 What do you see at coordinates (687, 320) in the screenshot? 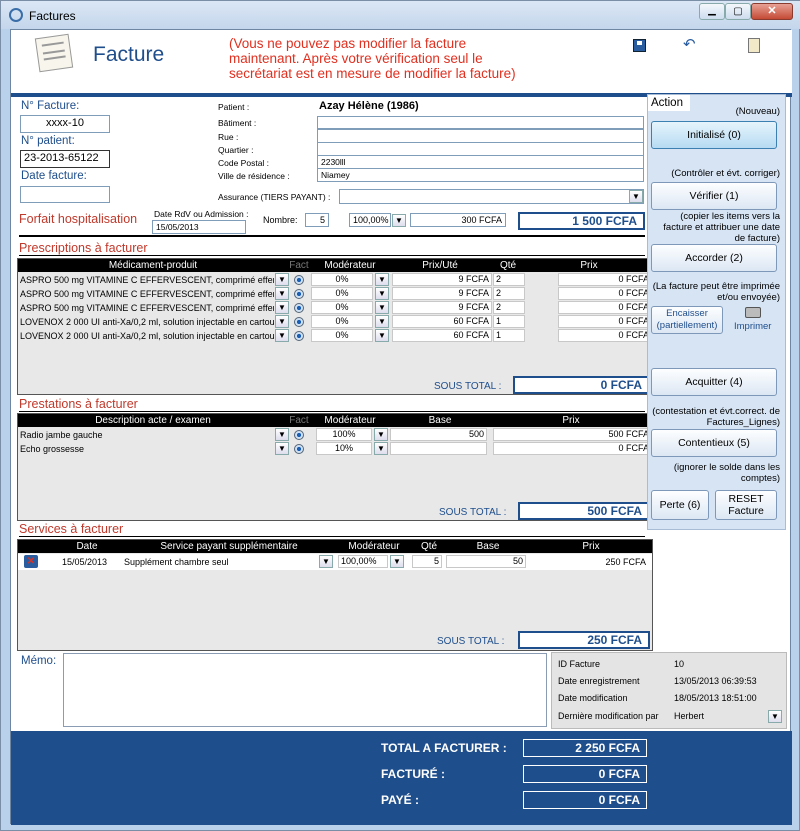
I see `encaisser-button: Encaisser (partiellement)` at bounding box center [687, 320].